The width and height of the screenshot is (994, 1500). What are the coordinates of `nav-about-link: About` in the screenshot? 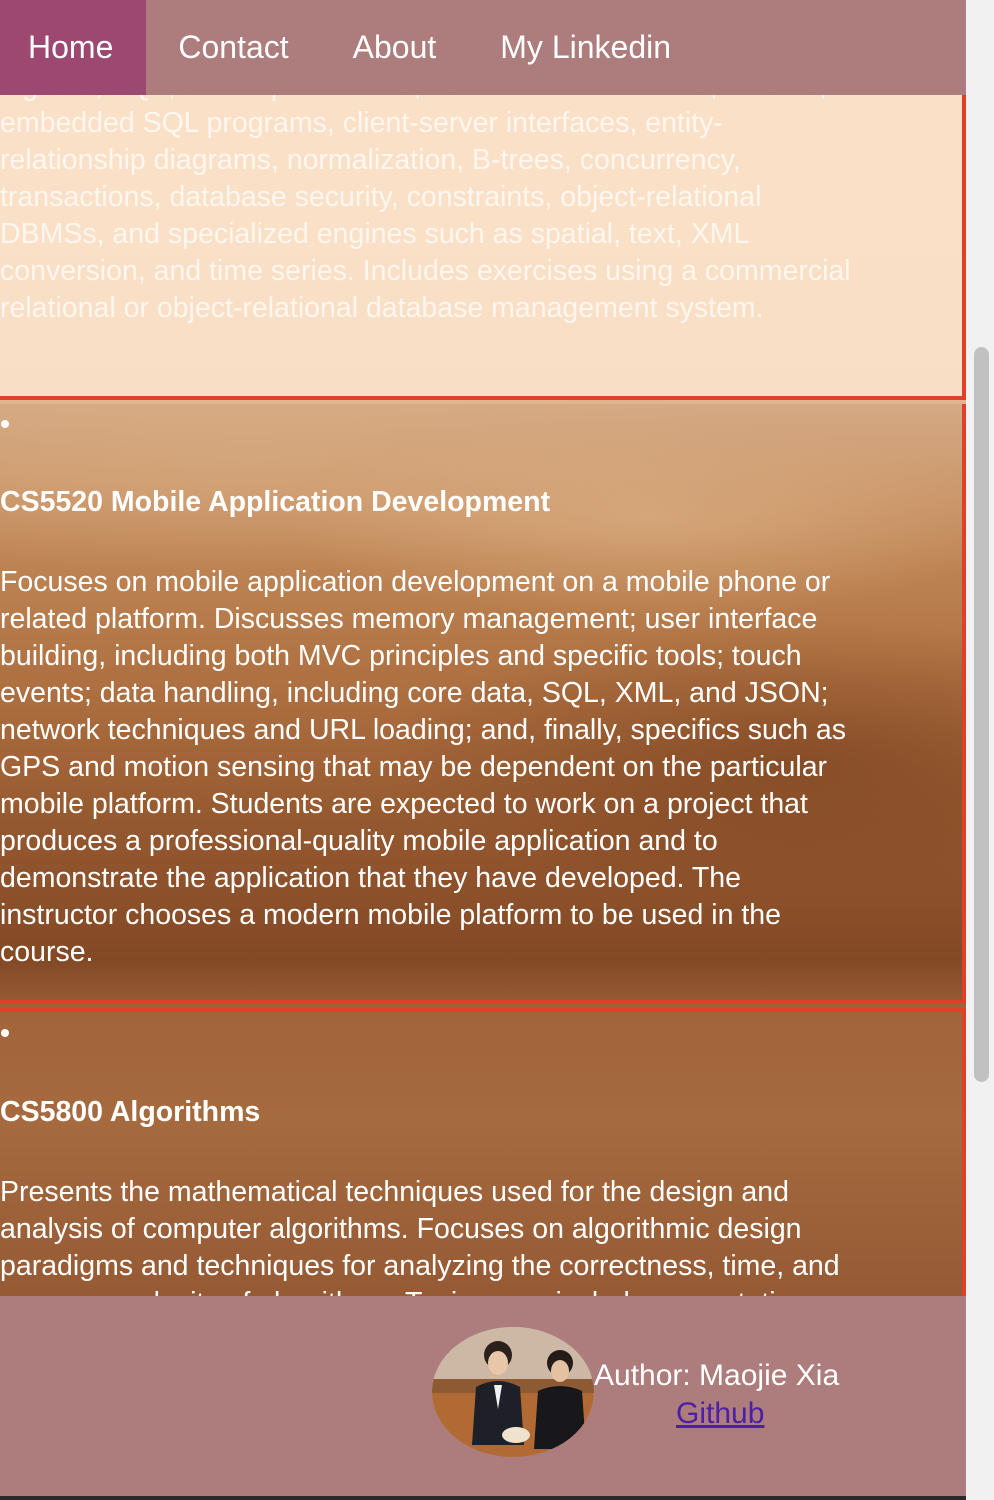 It's located at (395, 47).